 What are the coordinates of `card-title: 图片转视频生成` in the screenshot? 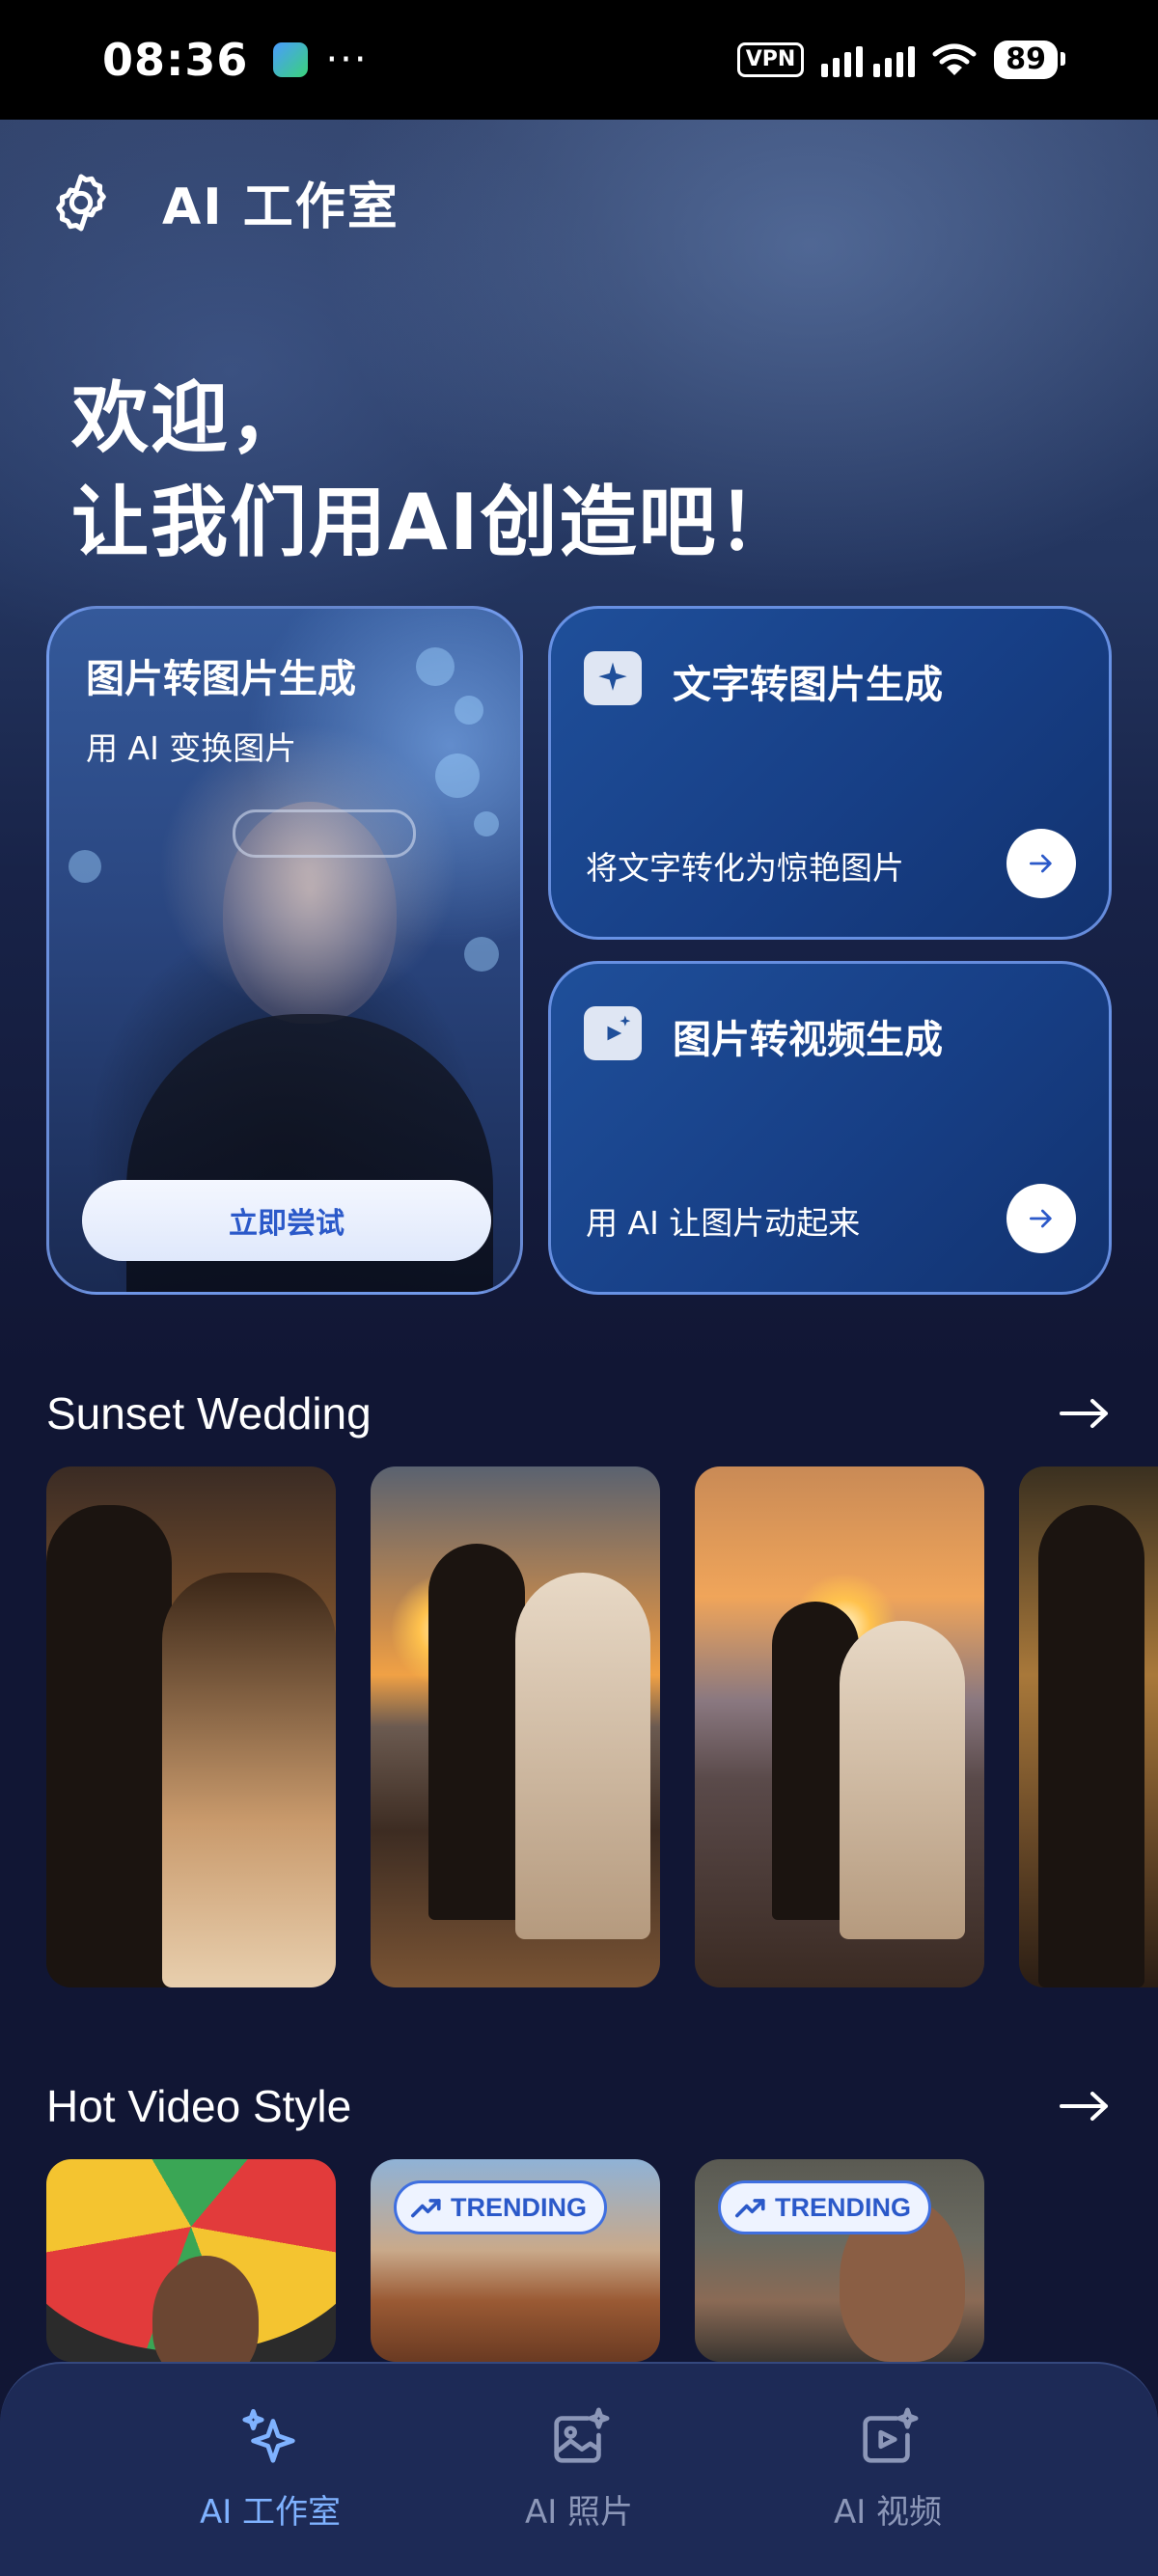 It's located at (808, 1040).